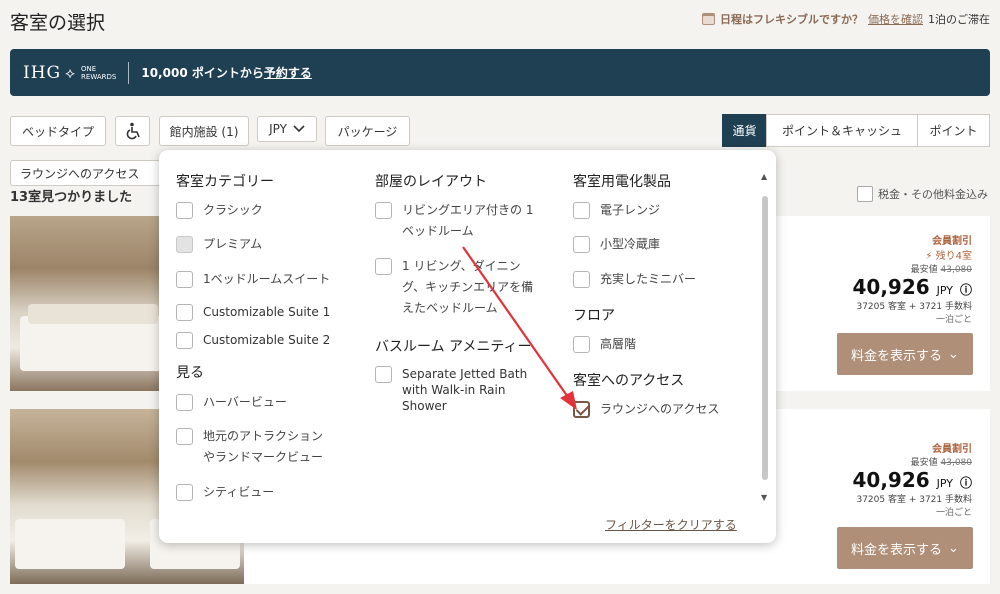 Image resolution: width=1000 pixels, height=594 pixels. I want to click on annotation-arrow-icon, so click(519, 328).